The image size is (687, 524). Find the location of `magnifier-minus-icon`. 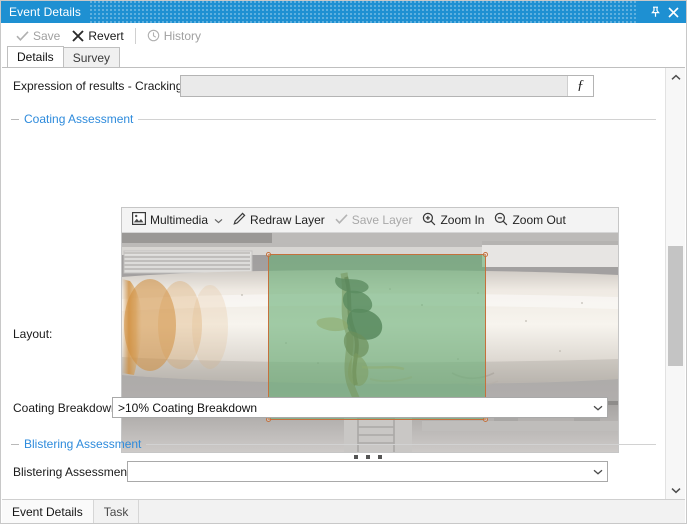

magnifier-minus-icon is located at coordinates (501, 220).